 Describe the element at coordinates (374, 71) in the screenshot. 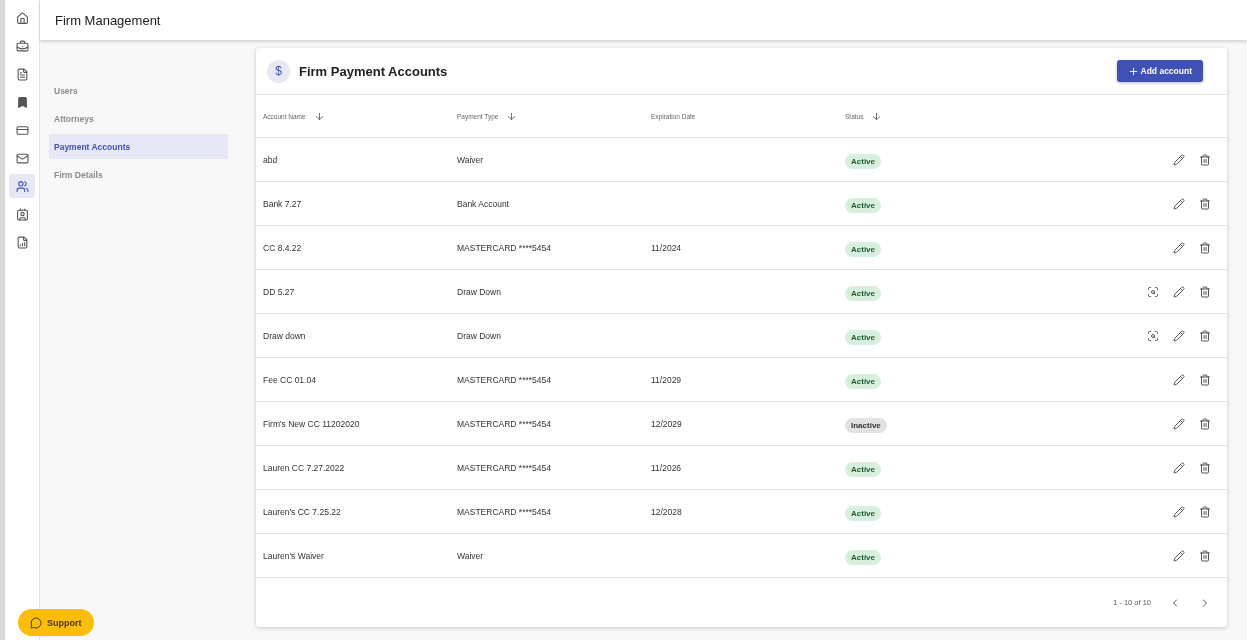

I see `card-title: Firm Payment Accounts` at that location.